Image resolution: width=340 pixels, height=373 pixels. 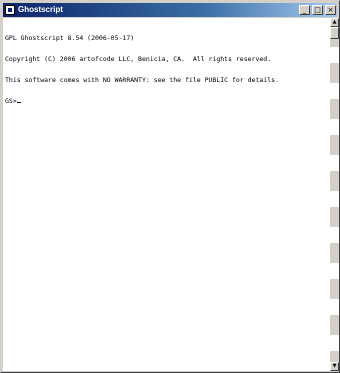 What do you see at coordinates (166, 101) in the screenshot?
I see `console-prompt-line: GS>` at bounding box center [166, 101].